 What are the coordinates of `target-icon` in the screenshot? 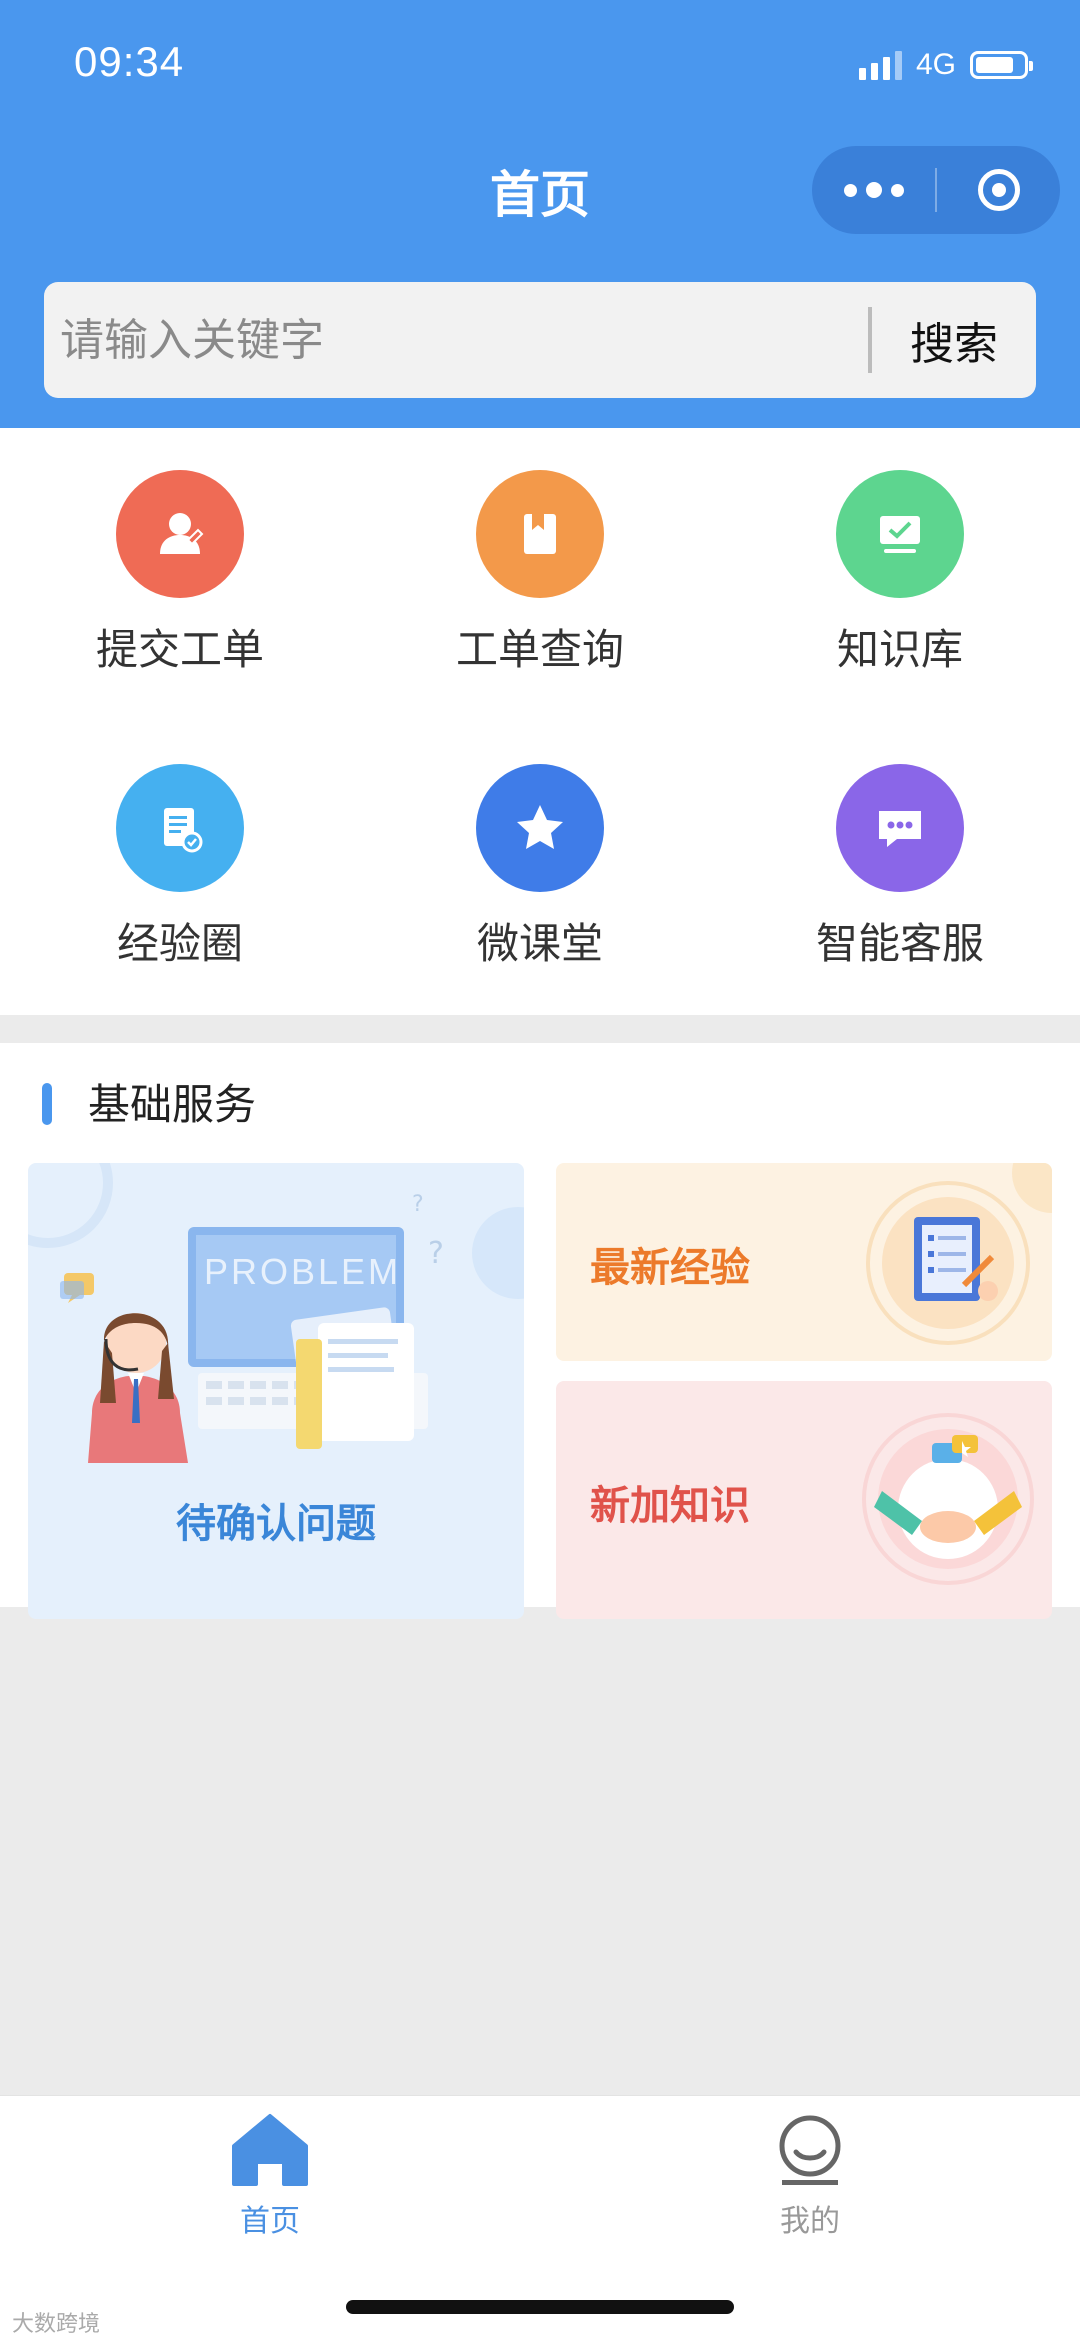 It's located at (998, 190).